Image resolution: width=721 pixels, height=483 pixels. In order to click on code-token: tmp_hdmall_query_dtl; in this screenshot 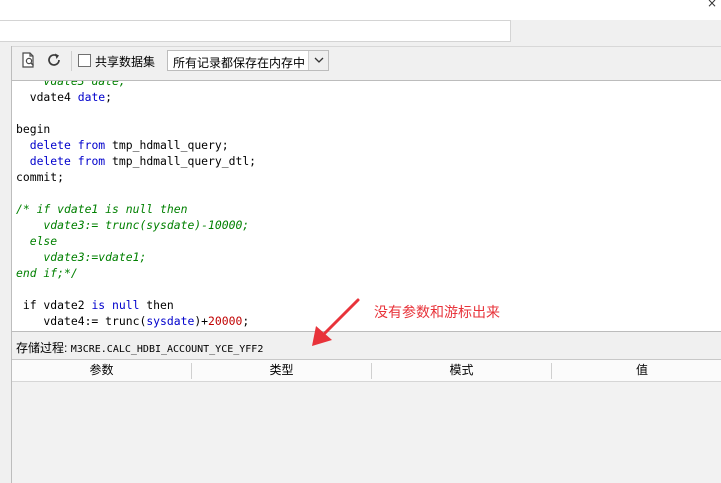, I will do `click(181, 161)`.